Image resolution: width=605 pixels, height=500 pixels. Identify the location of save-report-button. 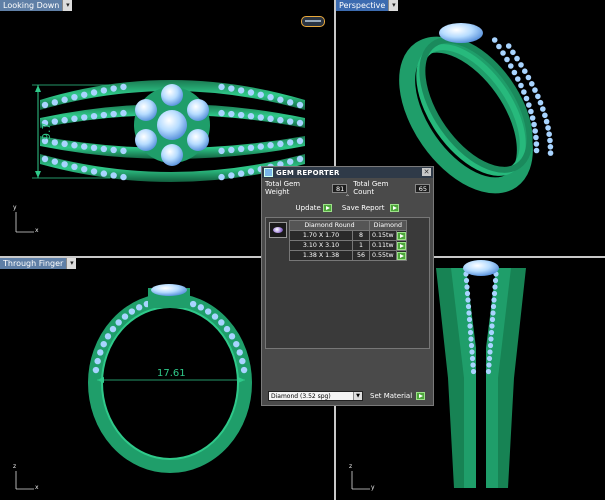
(395, 208).